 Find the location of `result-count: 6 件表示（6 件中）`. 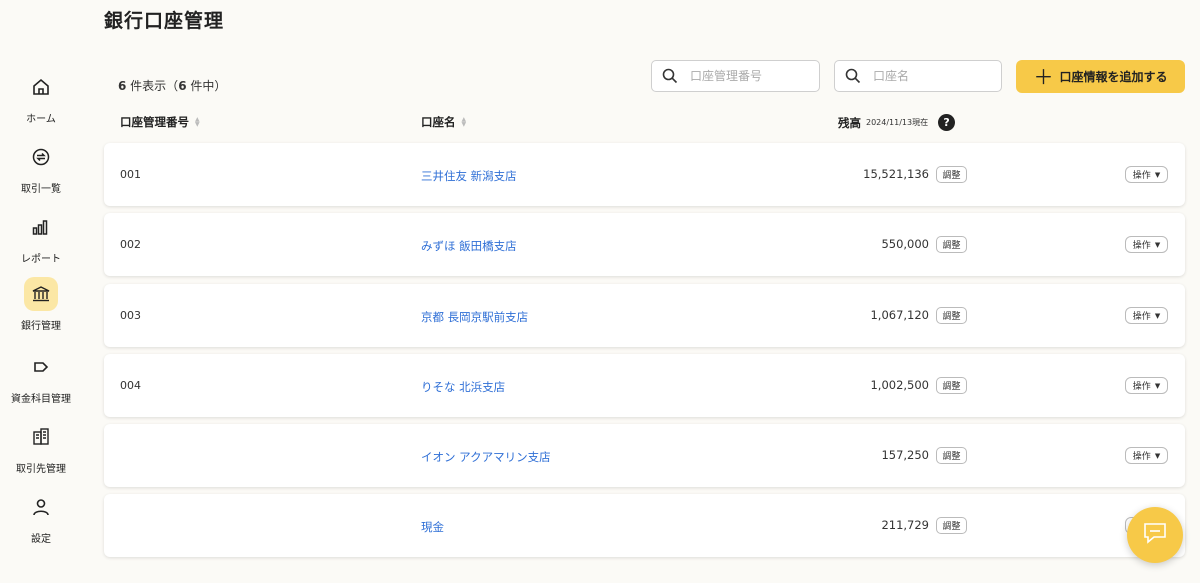

result-count: 6 件表示（6 件中） is located at coordinates (172, 85).